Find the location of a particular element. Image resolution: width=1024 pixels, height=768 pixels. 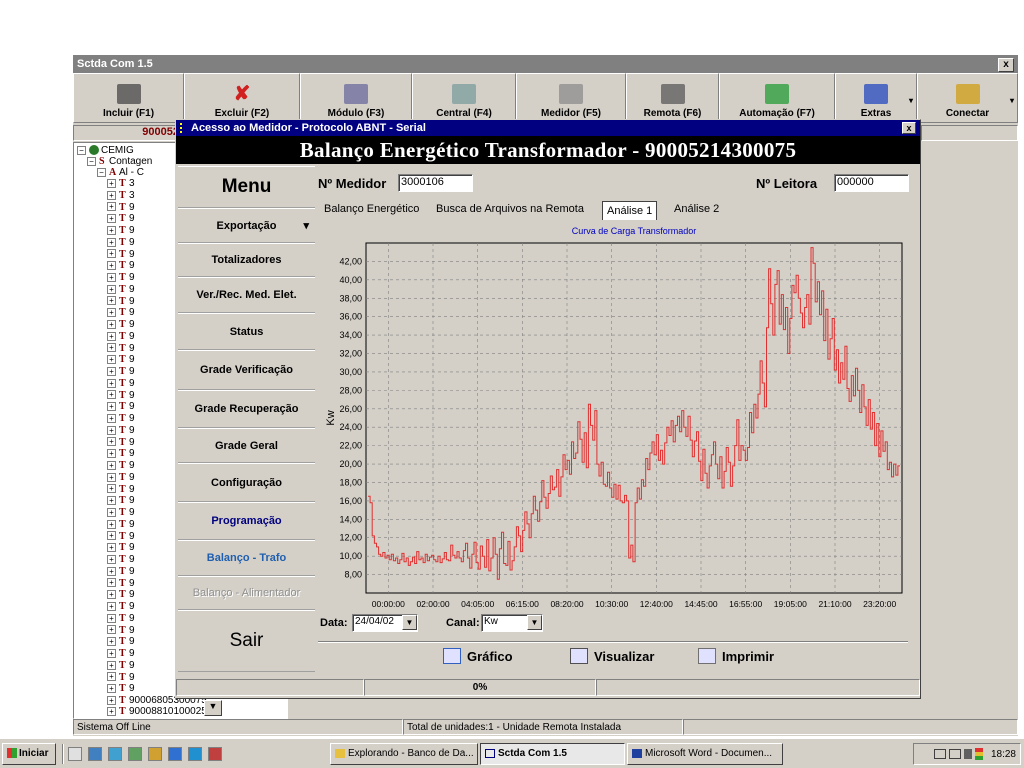

main-close-button: x is located at coordinates (1006, 65).